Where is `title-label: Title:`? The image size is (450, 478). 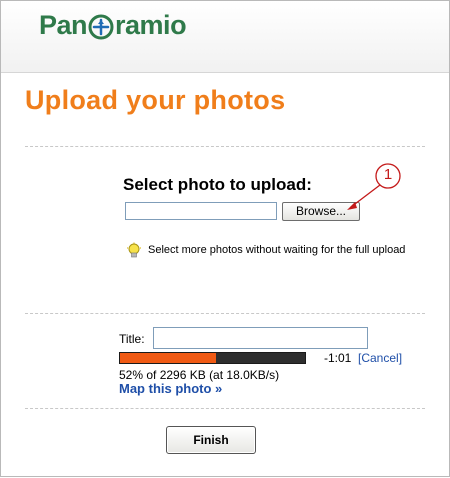 title-label: Title: is located at coordinates (132, 339).